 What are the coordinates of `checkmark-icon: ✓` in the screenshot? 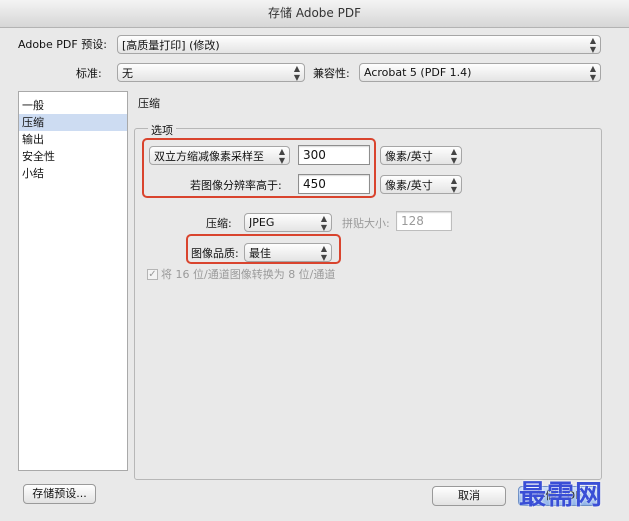 It's located at (152, 274).